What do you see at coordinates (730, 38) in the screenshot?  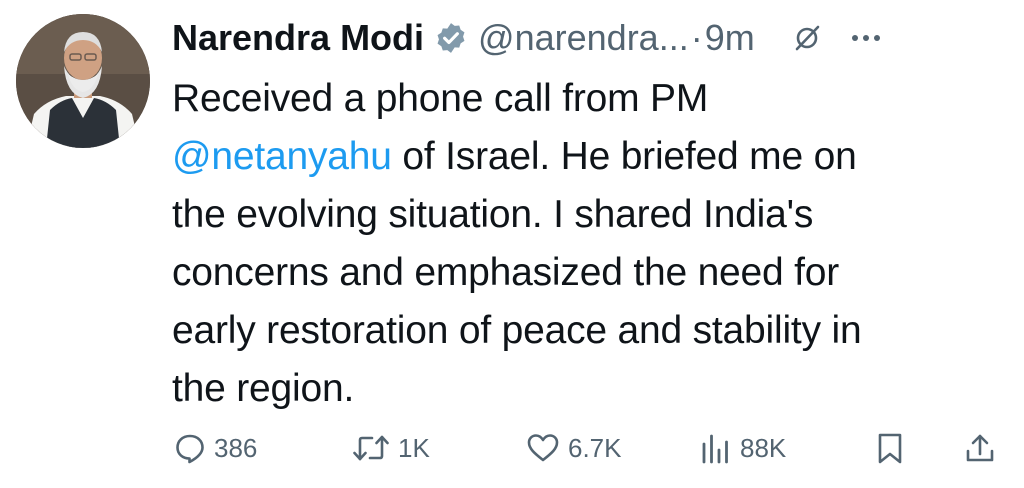 I see `post-time: 9m` at bounding box center [730, 38].